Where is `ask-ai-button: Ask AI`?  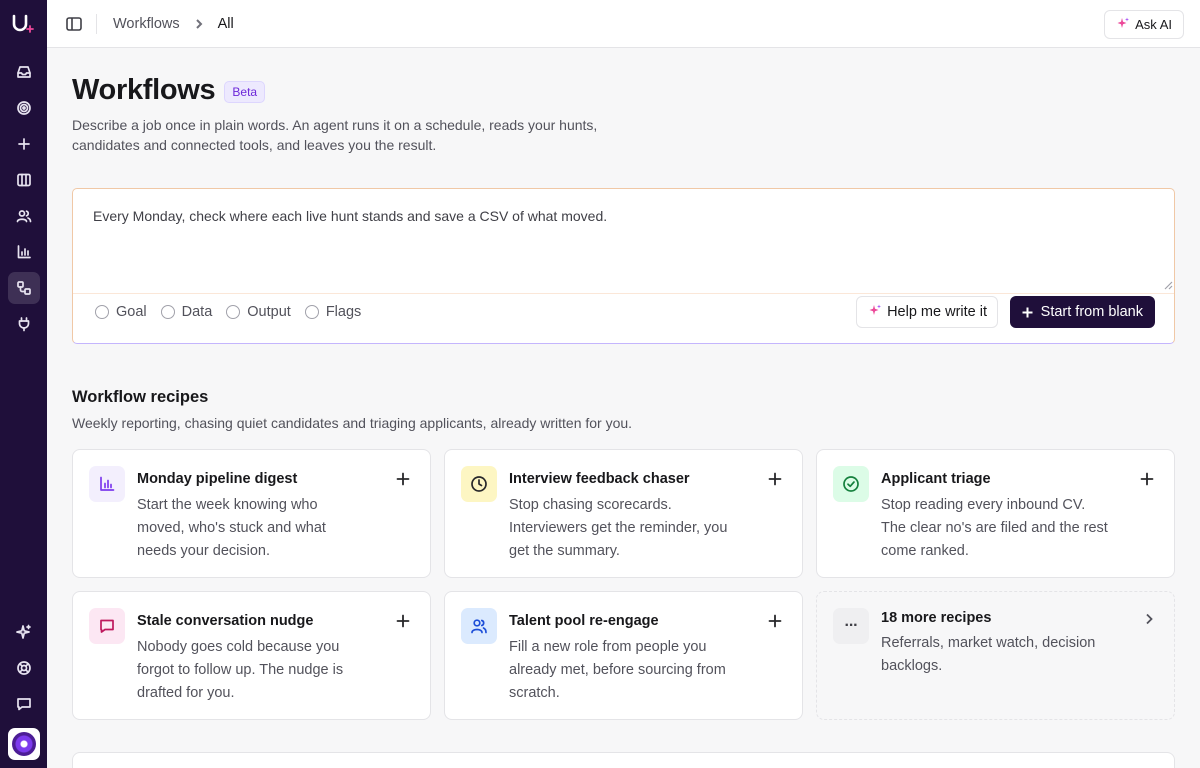 ask-ai-button: Ask AI is located at coordinates (1144, 24).